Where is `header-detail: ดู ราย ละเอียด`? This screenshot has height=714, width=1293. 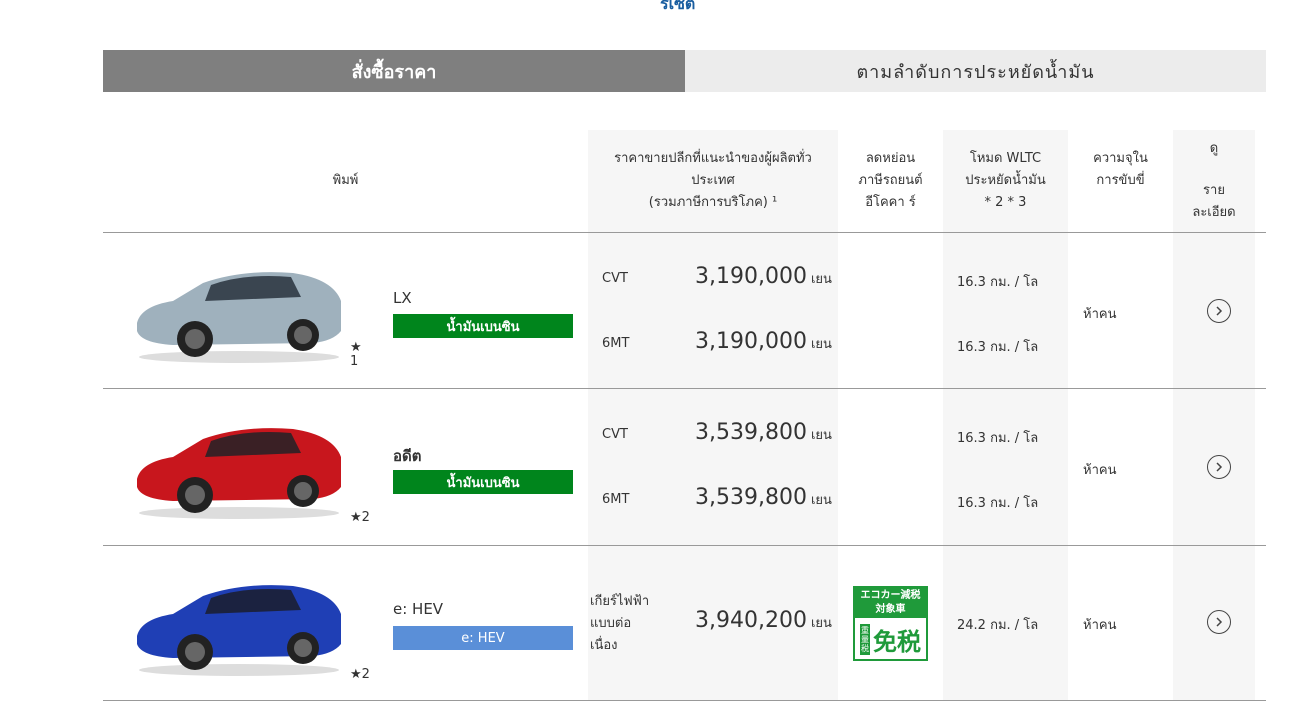
header-detail: ดู ราย ละเอียด is located at coordinates (1214, 180).